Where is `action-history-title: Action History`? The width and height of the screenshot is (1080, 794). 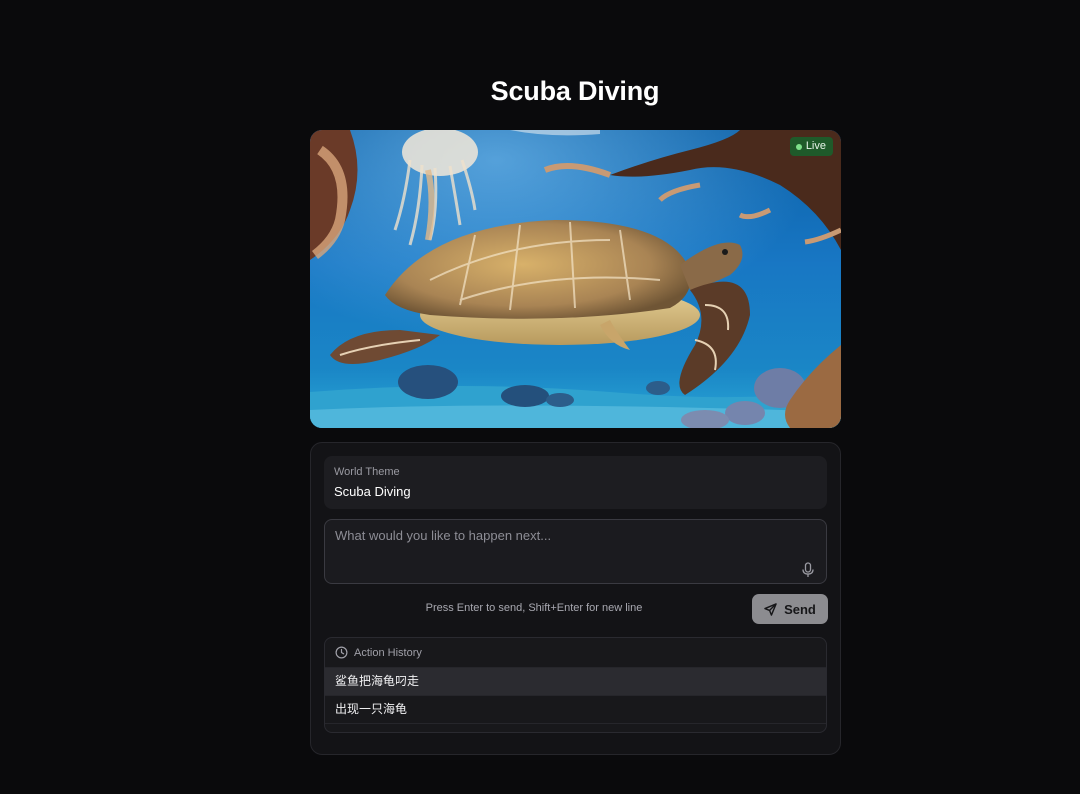
action-history-title: Action History is located at coordinates (388, 652).